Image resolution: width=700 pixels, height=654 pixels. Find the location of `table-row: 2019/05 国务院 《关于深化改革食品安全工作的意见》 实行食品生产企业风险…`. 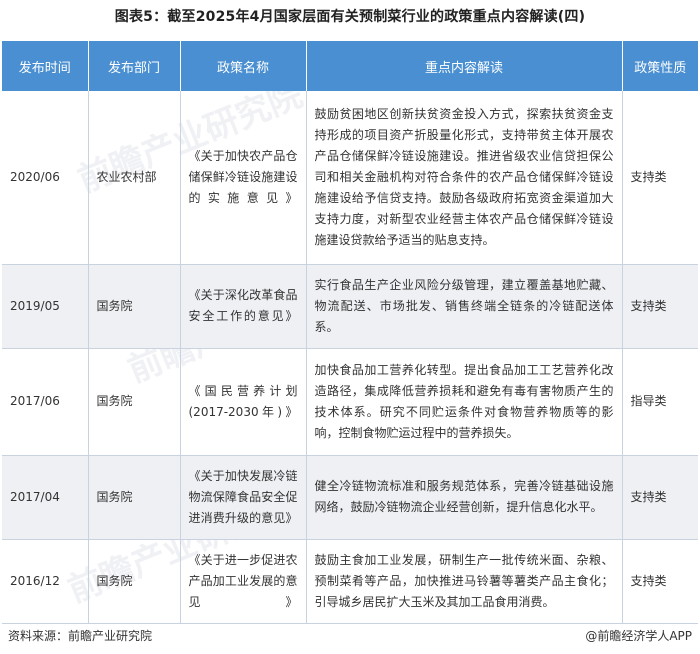

table-row: 2019/05 国务院 《关于深化改革食品安全工作的意见》 实行食品生产企业风险… is located at coordinates (350, 306).